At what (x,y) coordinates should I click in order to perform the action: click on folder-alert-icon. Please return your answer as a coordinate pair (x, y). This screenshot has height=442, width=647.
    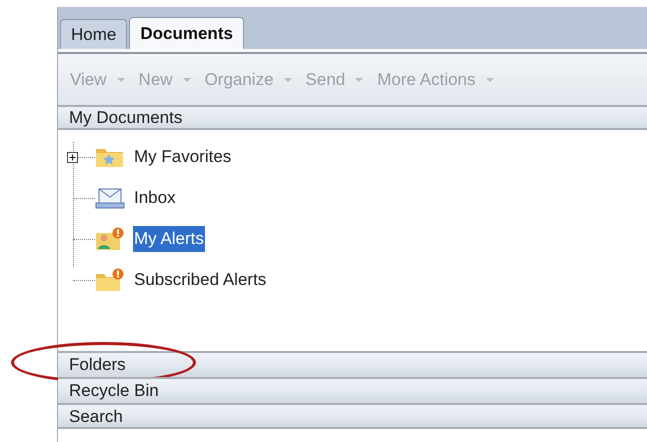
    Looking at the image, I should click on (110, 280).